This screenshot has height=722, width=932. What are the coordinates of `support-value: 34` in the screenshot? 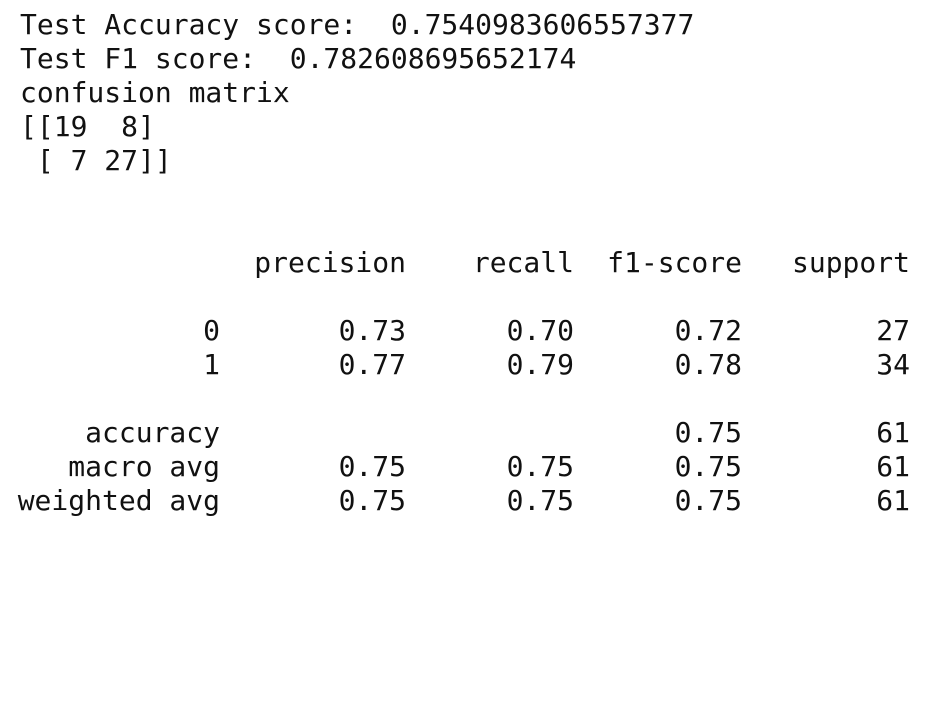 It's located at (893, 364).